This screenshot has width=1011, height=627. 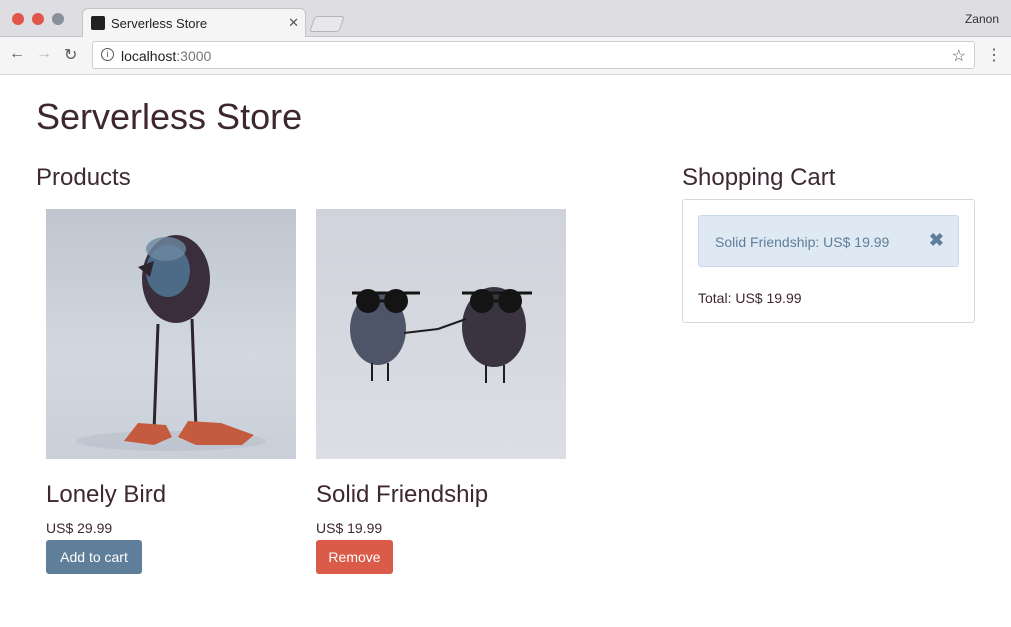 I want to click on url-port: :3000, so click(x=194, y=56).